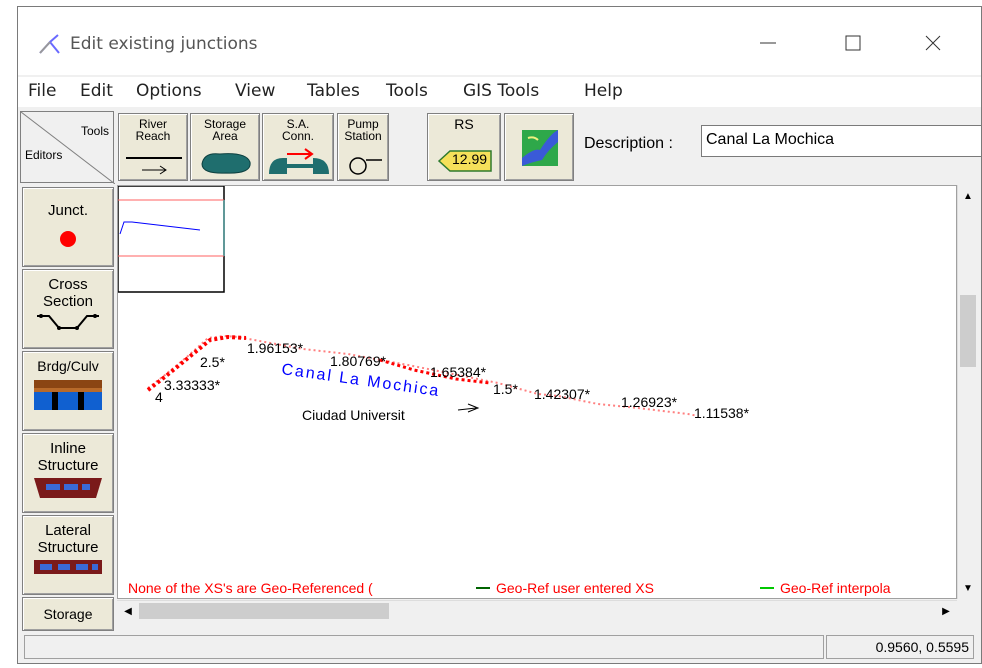 This screenshot has height=668, width=982. Describe the element at coordinates (68, 488) in the screenshot. I see `inline-structure-icon` at that location.